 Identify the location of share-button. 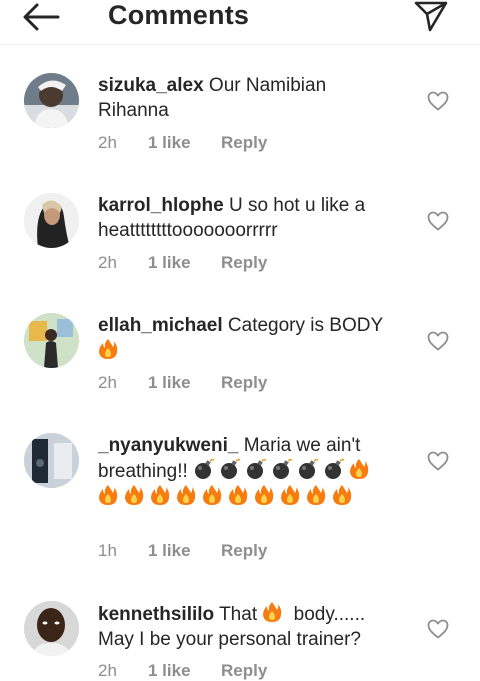
(431, 16).